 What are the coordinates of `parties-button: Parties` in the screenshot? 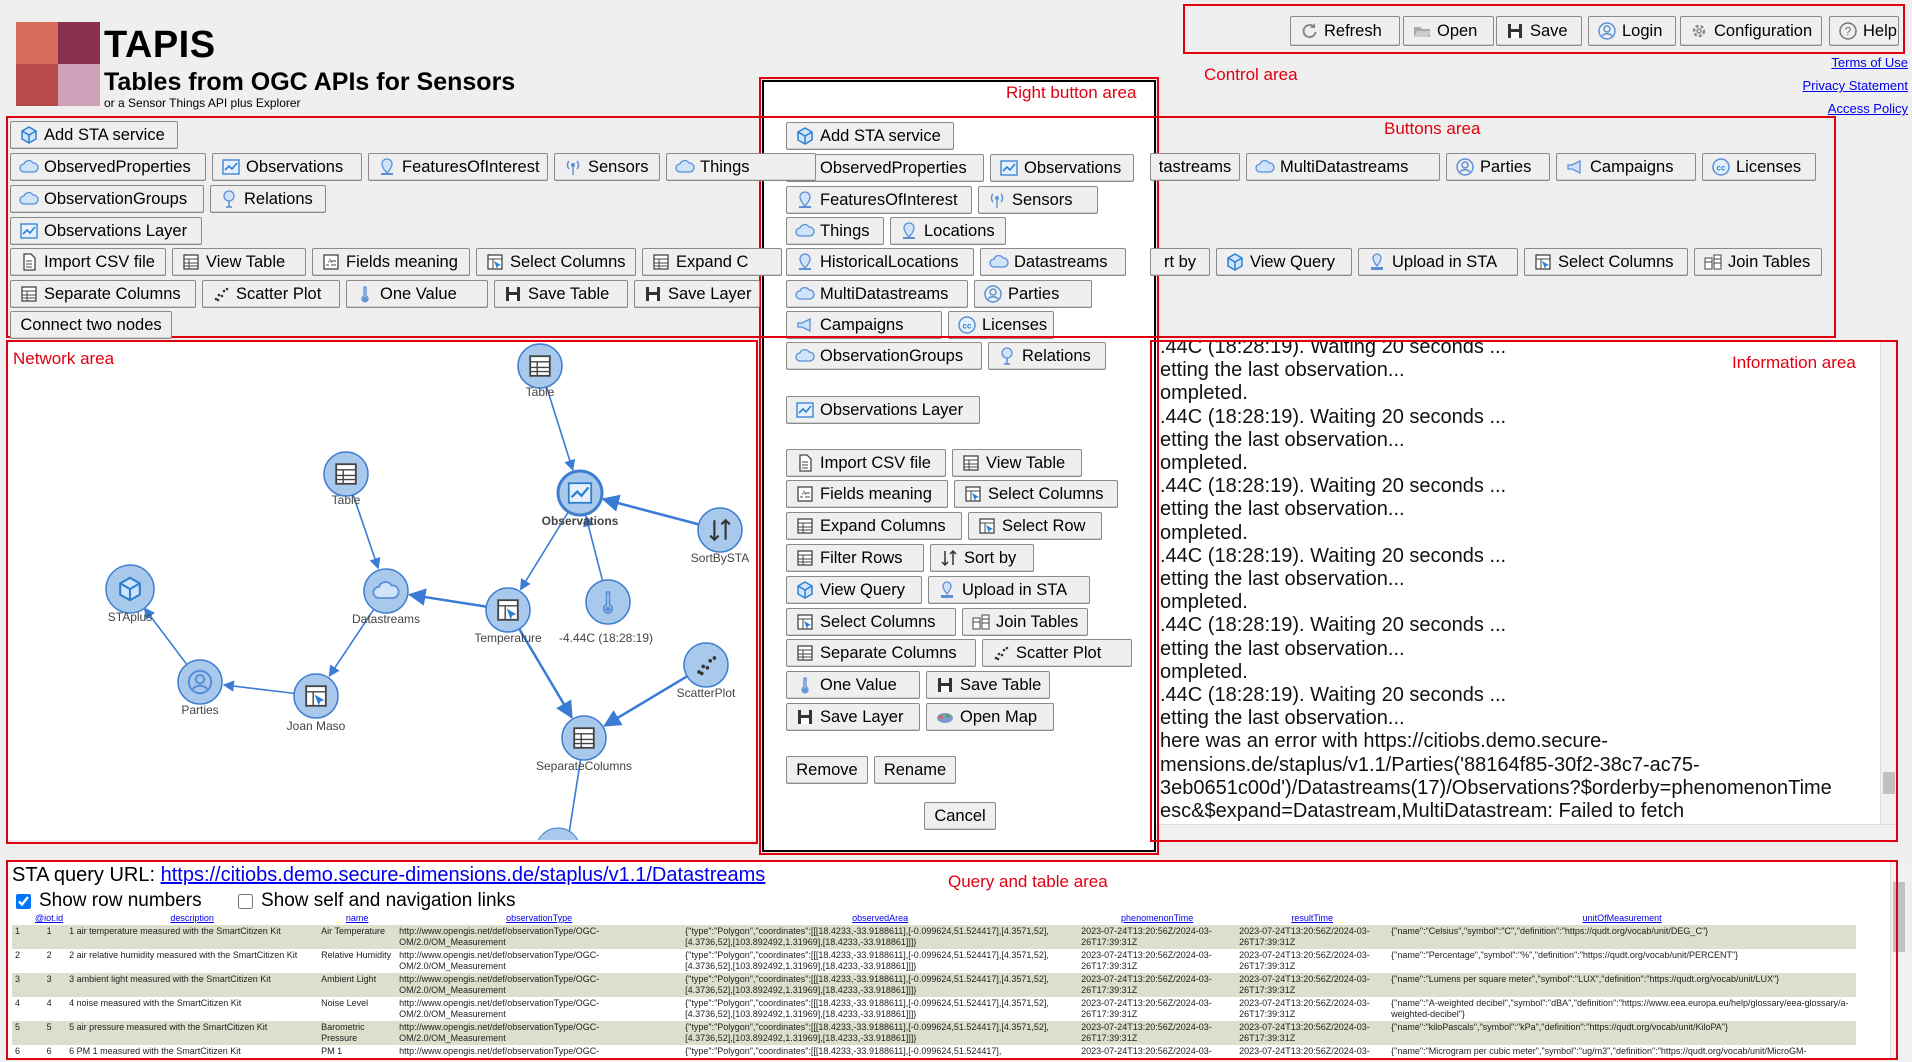 It's located at (1498, 167).